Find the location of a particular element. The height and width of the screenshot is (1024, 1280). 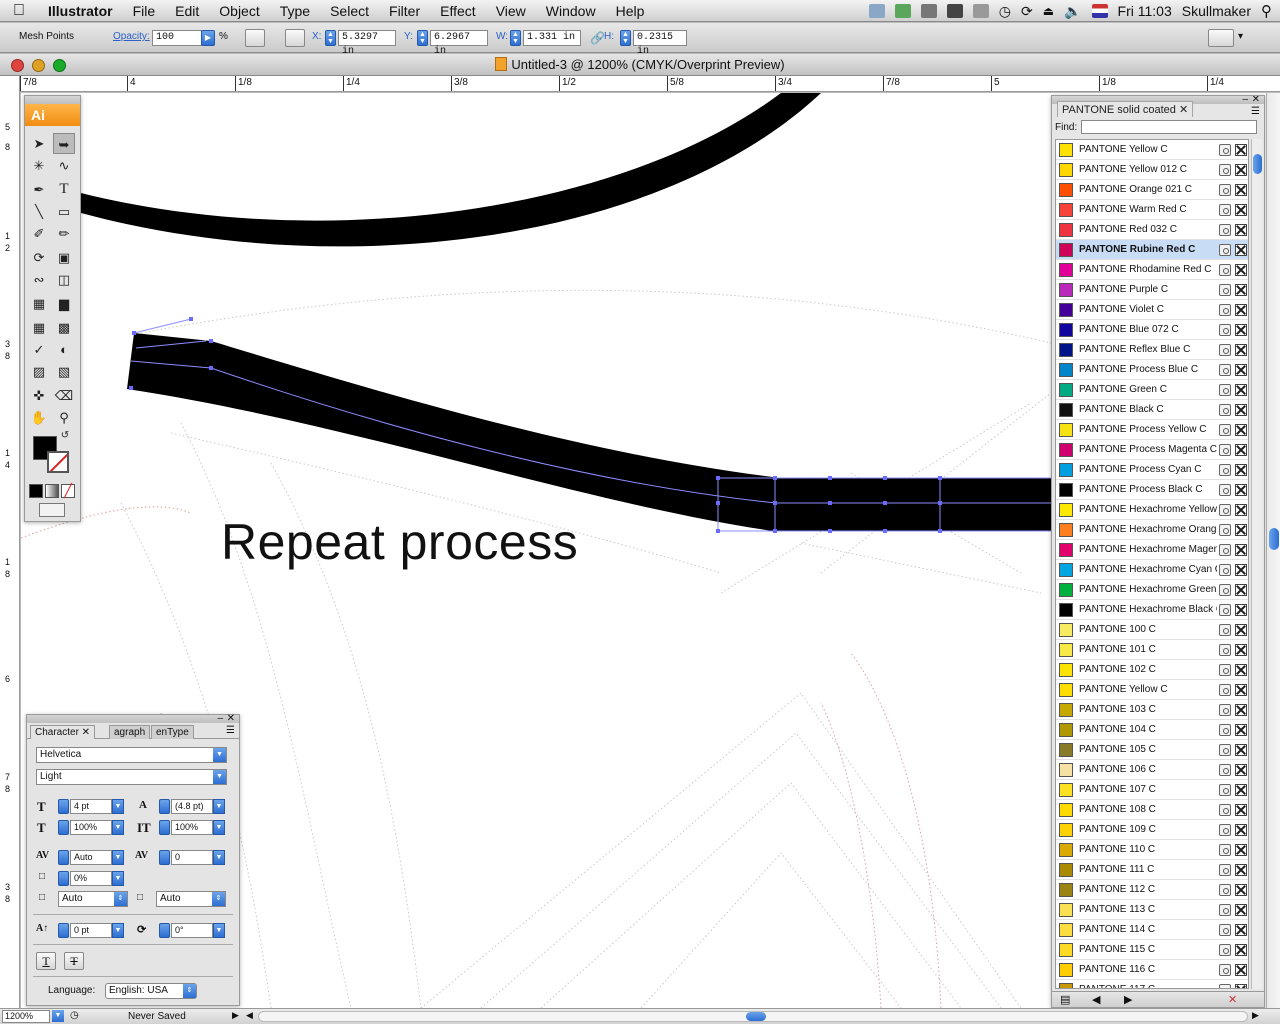

previous-library-icon: ◀ is located at coordinates (1096, 999).